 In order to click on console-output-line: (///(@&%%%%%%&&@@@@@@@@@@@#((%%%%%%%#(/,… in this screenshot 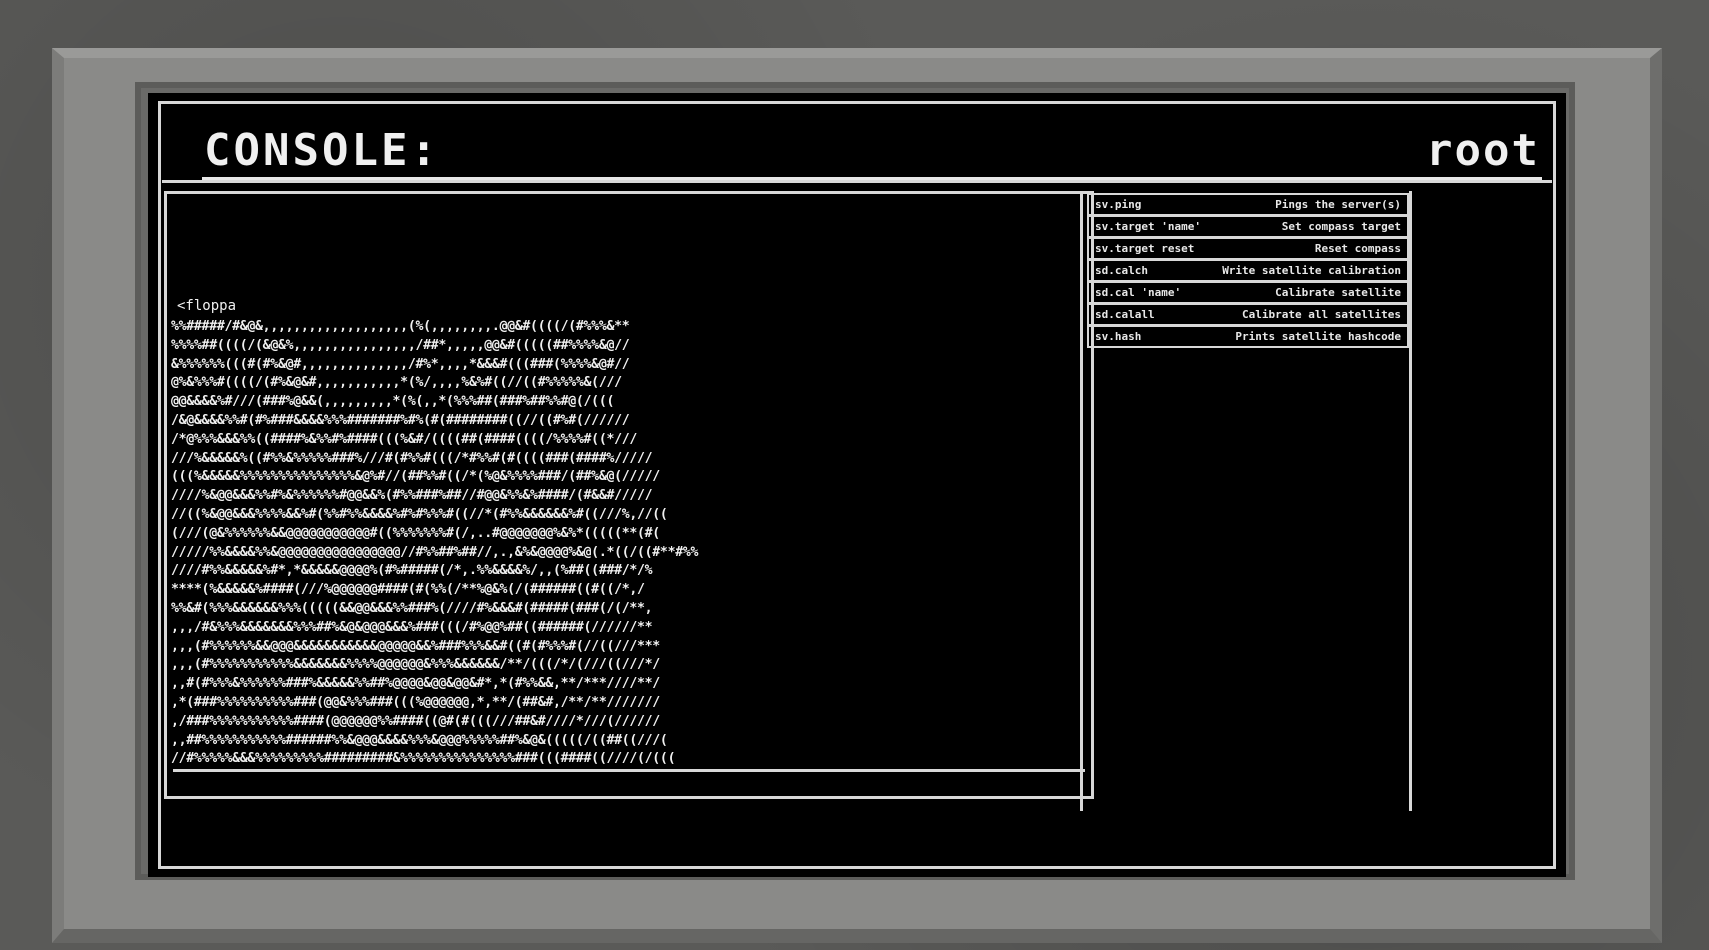, I will do `click(415, 533)`.